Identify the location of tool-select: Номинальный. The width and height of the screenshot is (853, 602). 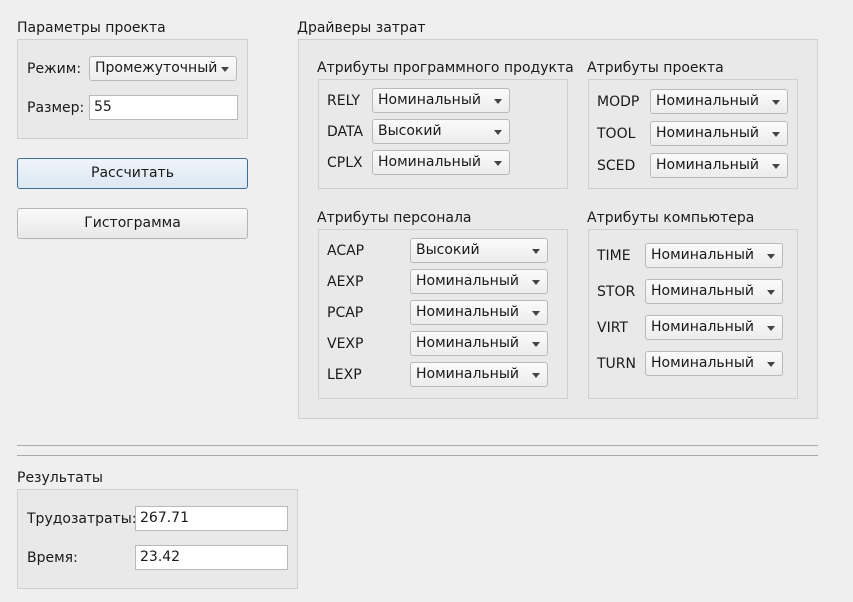
(719, 133).